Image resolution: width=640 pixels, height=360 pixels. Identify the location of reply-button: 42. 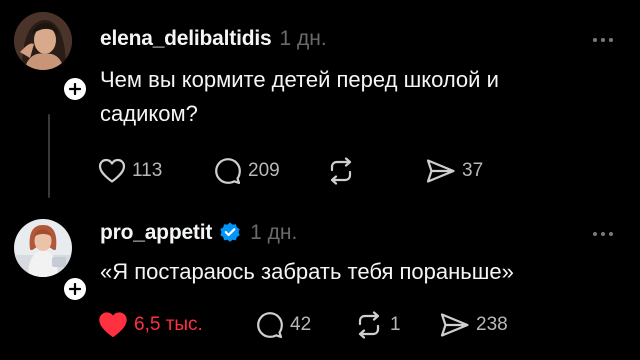
(305, 325).